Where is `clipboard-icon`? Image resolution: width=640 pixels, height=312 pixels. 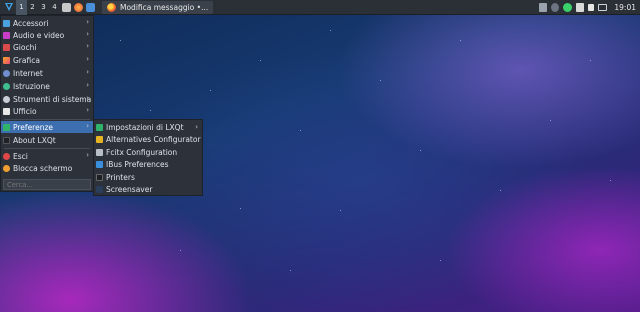
clipboard-icon is located at coordinates (543, 7).